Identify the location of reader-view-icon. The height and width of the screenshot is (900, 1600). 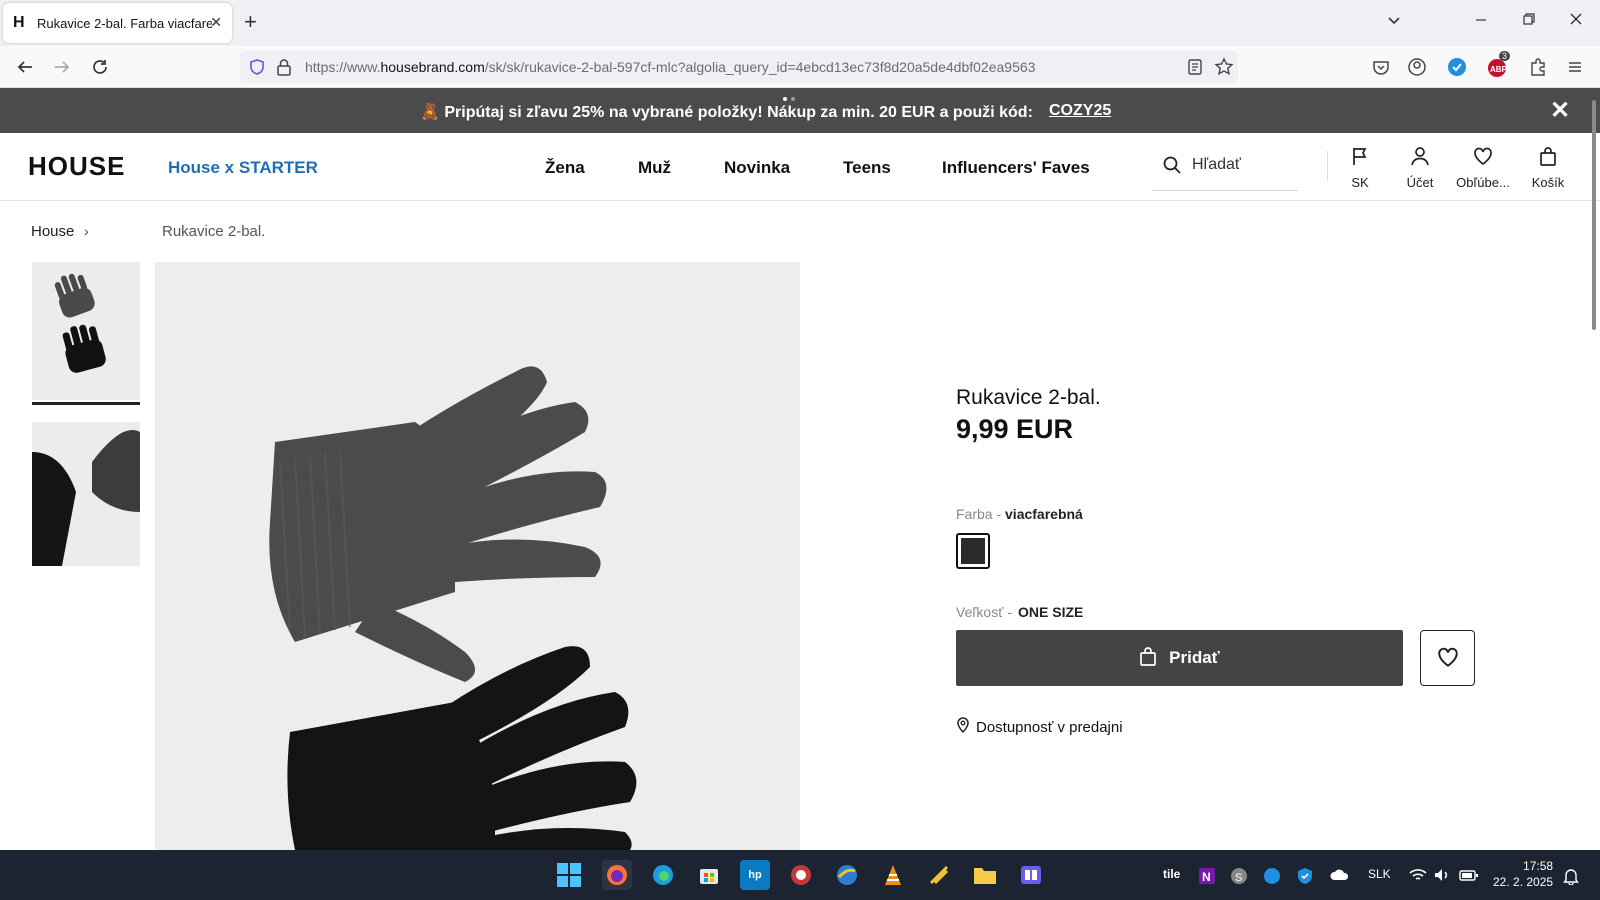
(1195, 69).